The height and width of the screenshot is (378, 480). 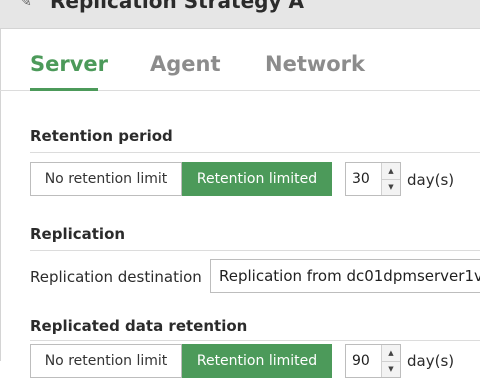 I want to click on retention-limited-option: Retention limited, so click(x=257, y=179).